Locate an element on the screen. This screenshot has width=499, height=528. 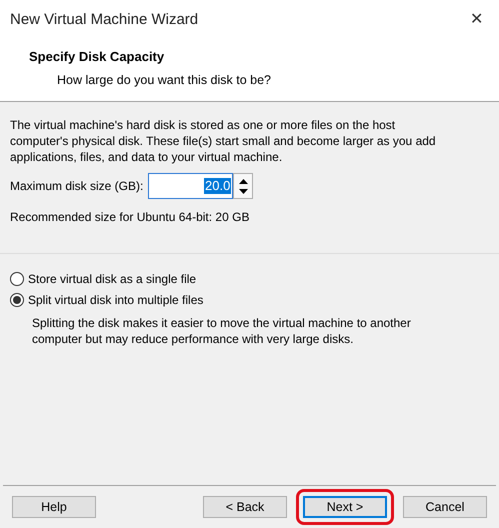
recommended-size-text: Recommended size for Ubuntu 64-bit: 20 GB is located at coordinates (130, 217).